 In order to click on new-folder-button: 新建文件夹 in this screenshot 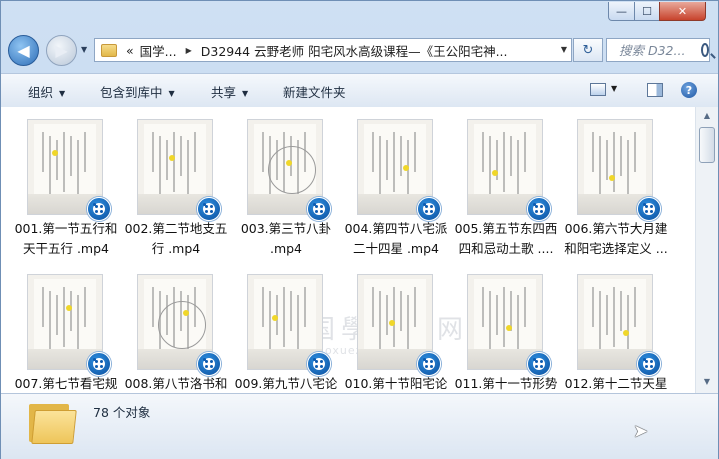, I will do `click(314, 91)`.